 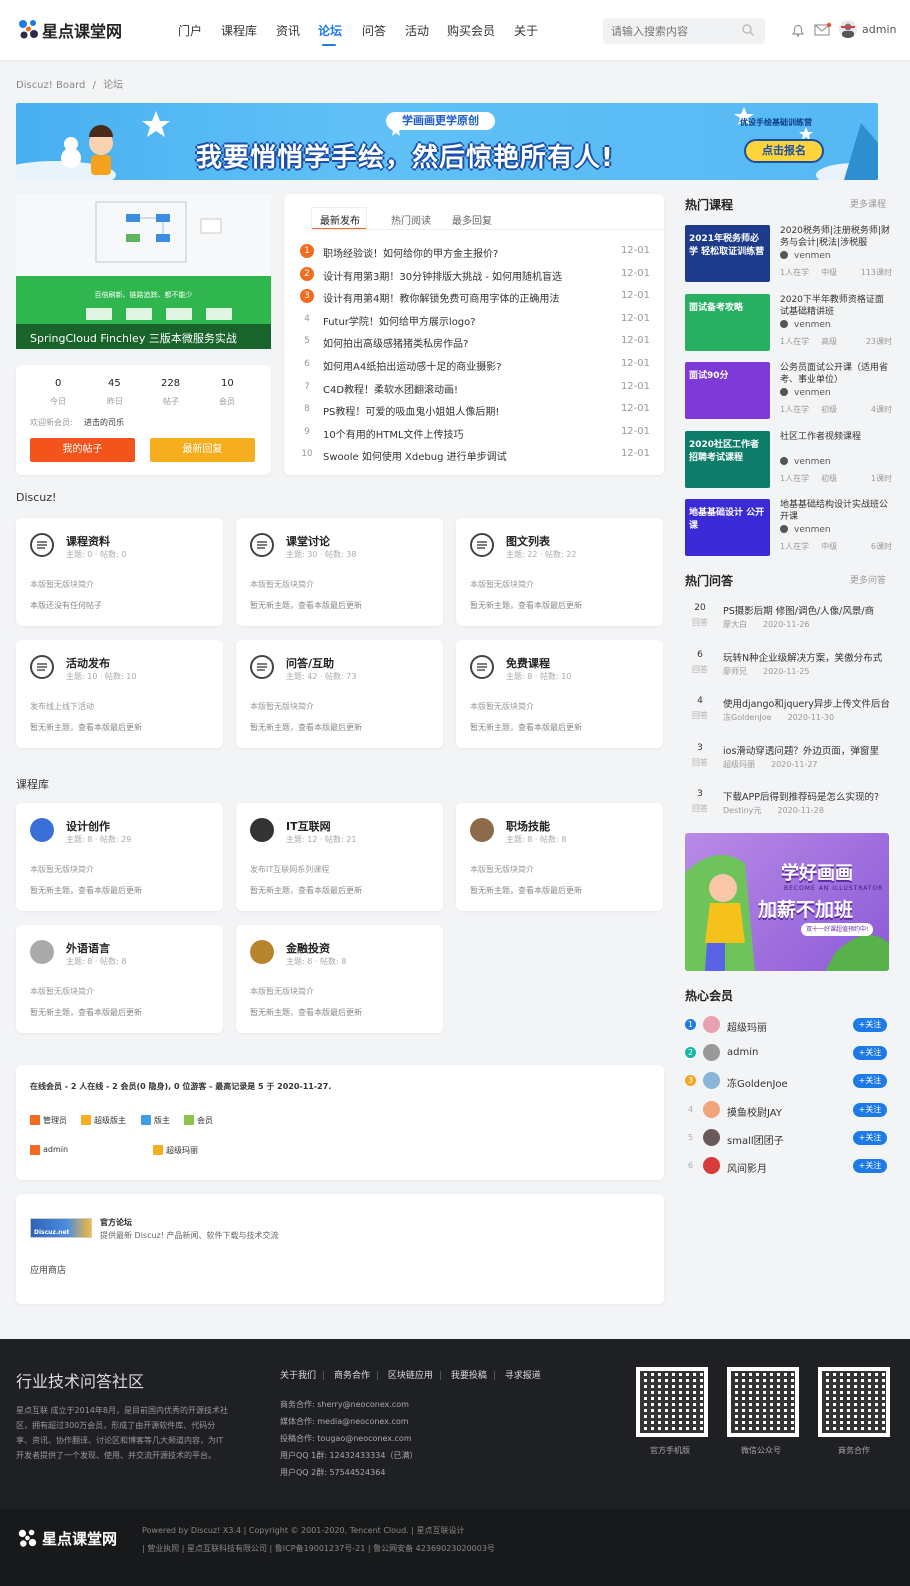 What do you see at coordinates (88, 541) in the screenshot?
I see `forum-name: 课程资料` at bounding box center [88, 541].